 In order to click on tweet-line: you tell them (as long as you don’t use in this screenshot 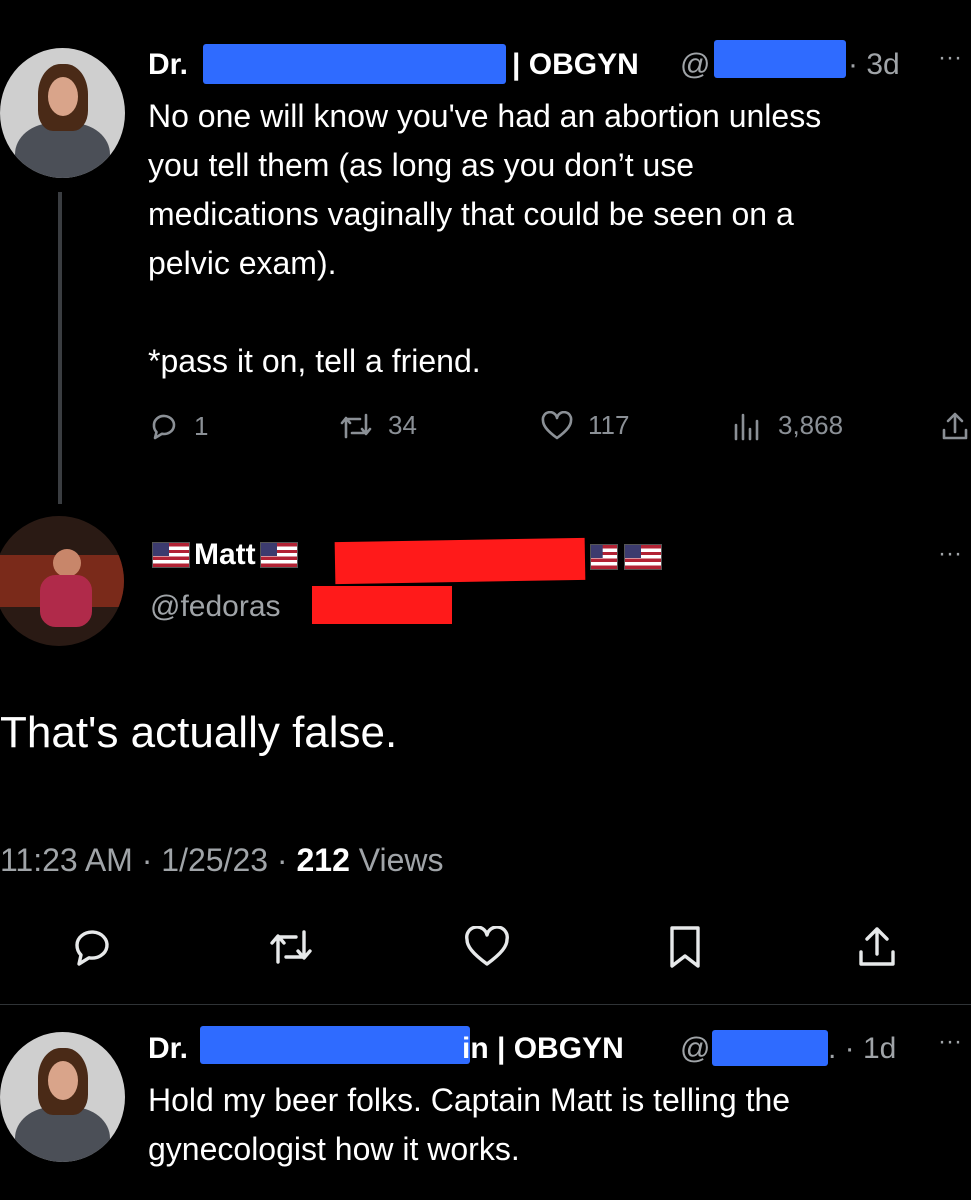, I will do `click(421, 165)`.